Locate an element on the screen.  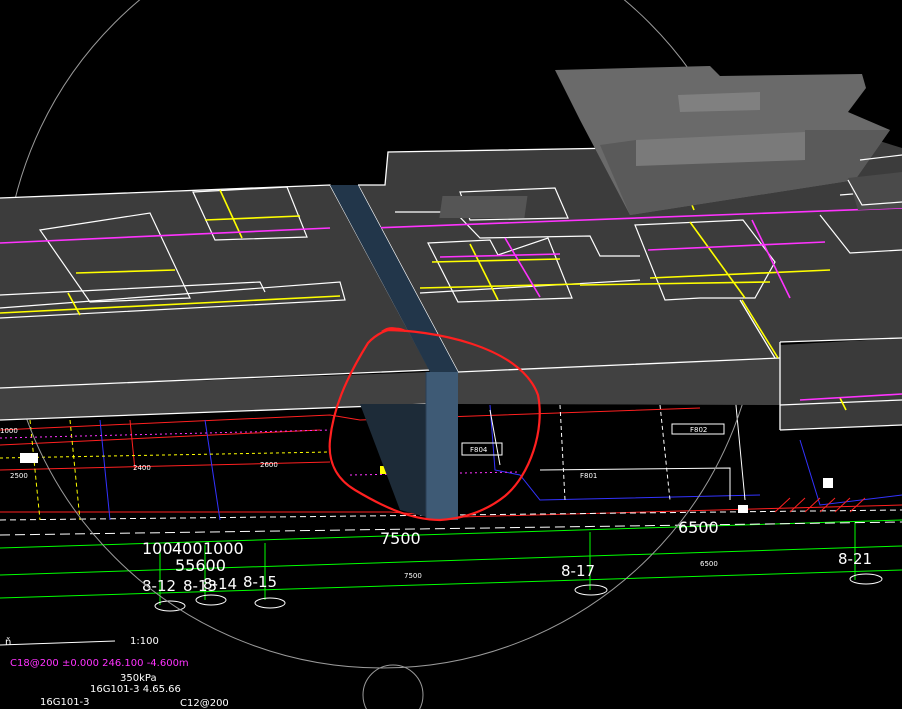
plan-note-5: C12@200 is located at coordinates (204, 703).